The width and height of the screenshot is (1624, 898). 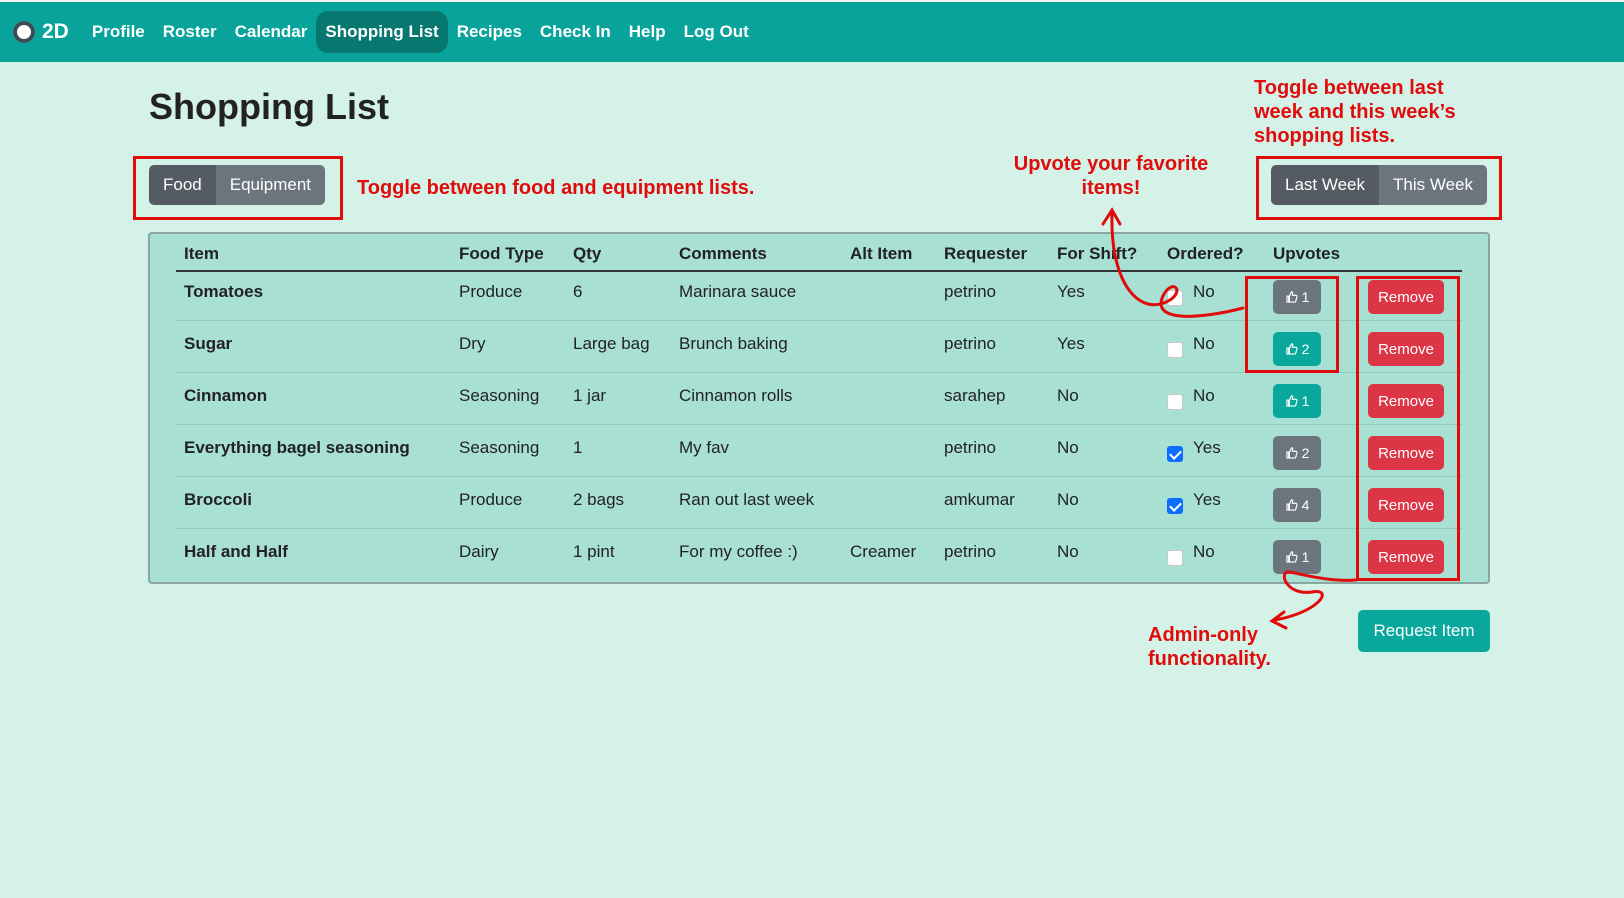 I want to click on cell-item: Cinnamon, so click(x=226, y=395).